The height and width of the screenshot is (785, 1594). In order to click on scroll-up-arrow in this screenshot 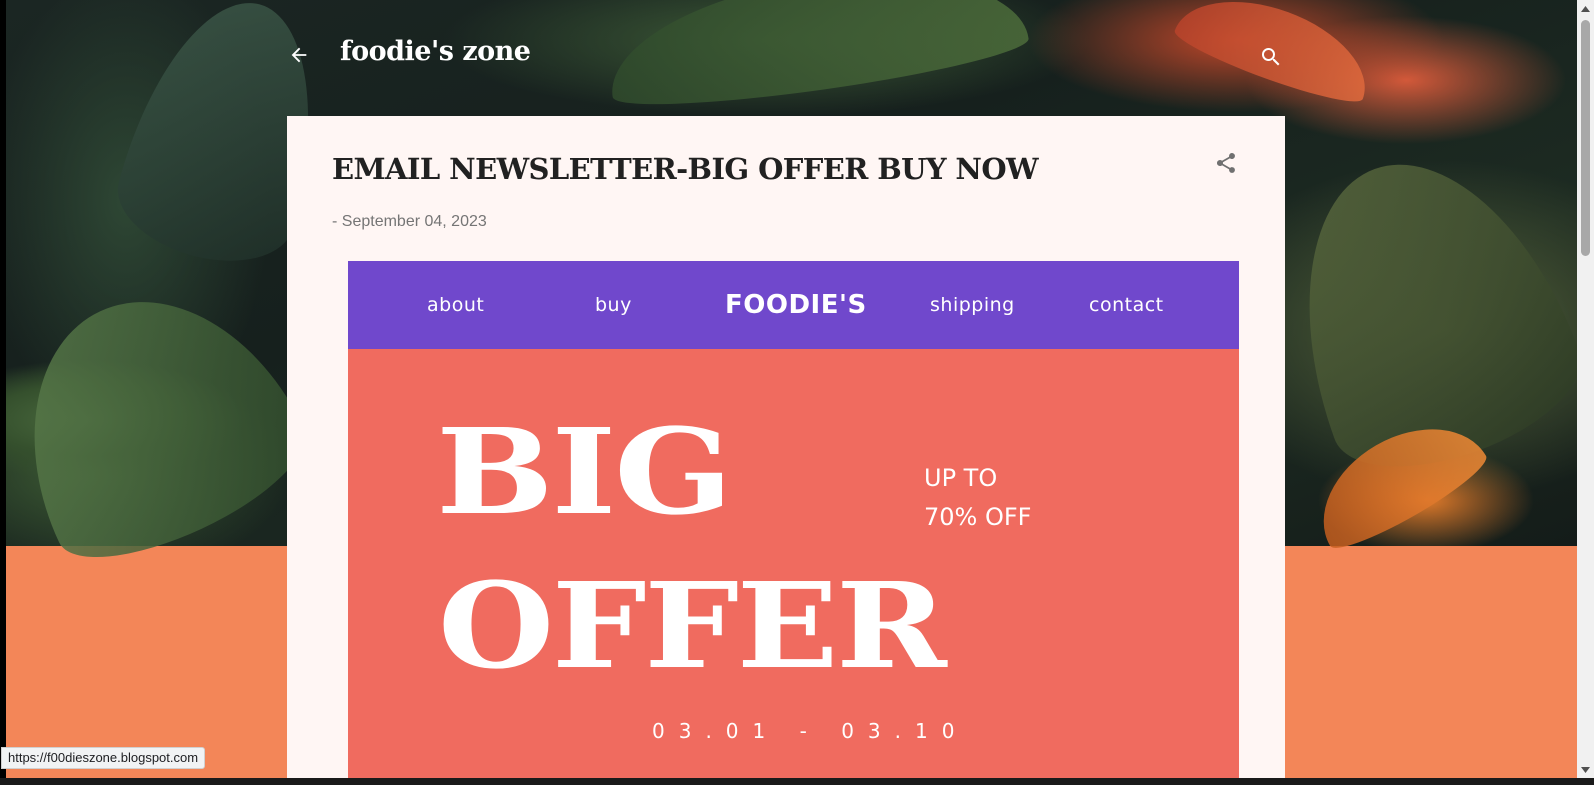, I will do `click(1585, 8)`.